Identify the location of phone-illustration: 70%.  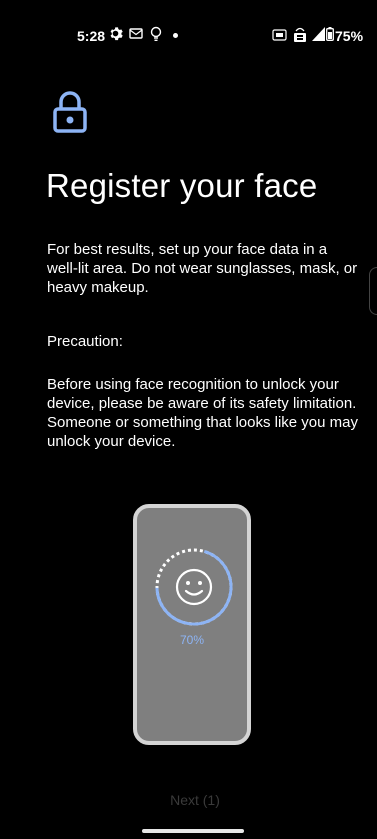
(192, 624).